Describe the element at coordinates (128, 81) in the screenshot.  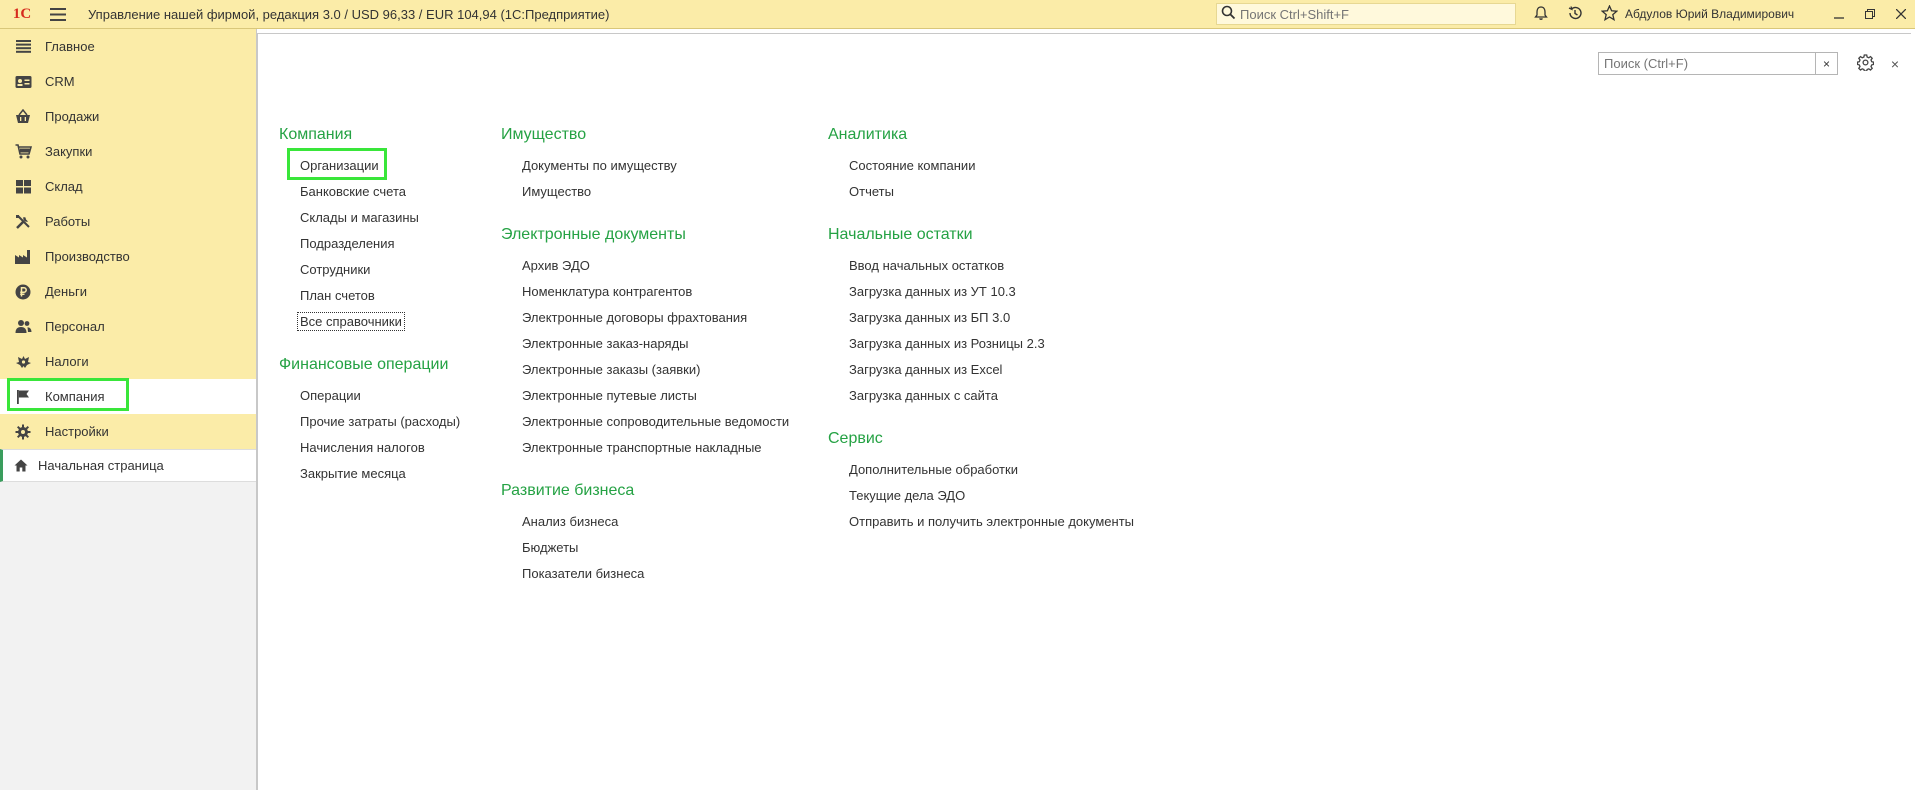
I see `section-crm: CRM` at that location.